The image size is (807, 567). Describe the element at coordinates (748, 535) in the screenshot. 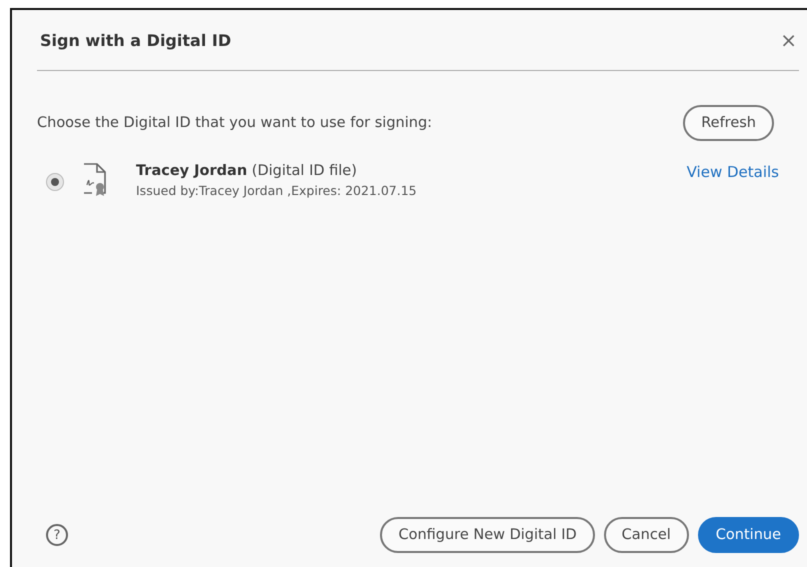

I see `primary-button: Continue` at that location.